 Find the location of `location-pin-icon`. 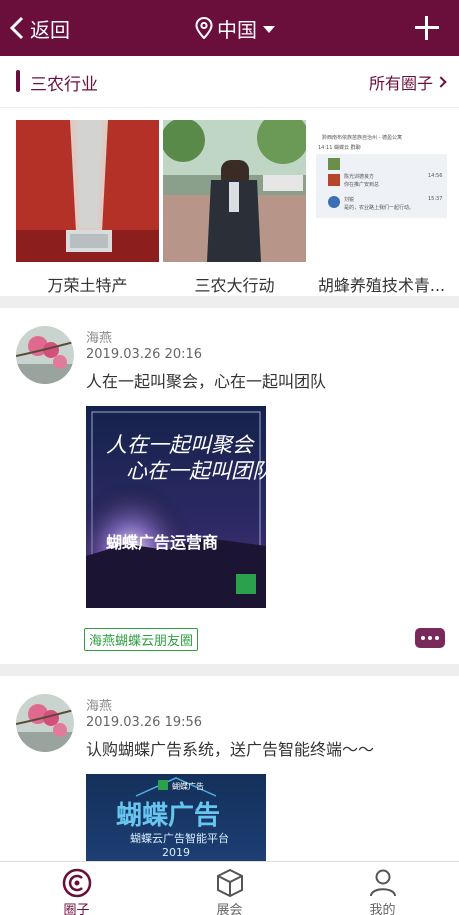

location-pin-icon is located at coordinates (204, 28).